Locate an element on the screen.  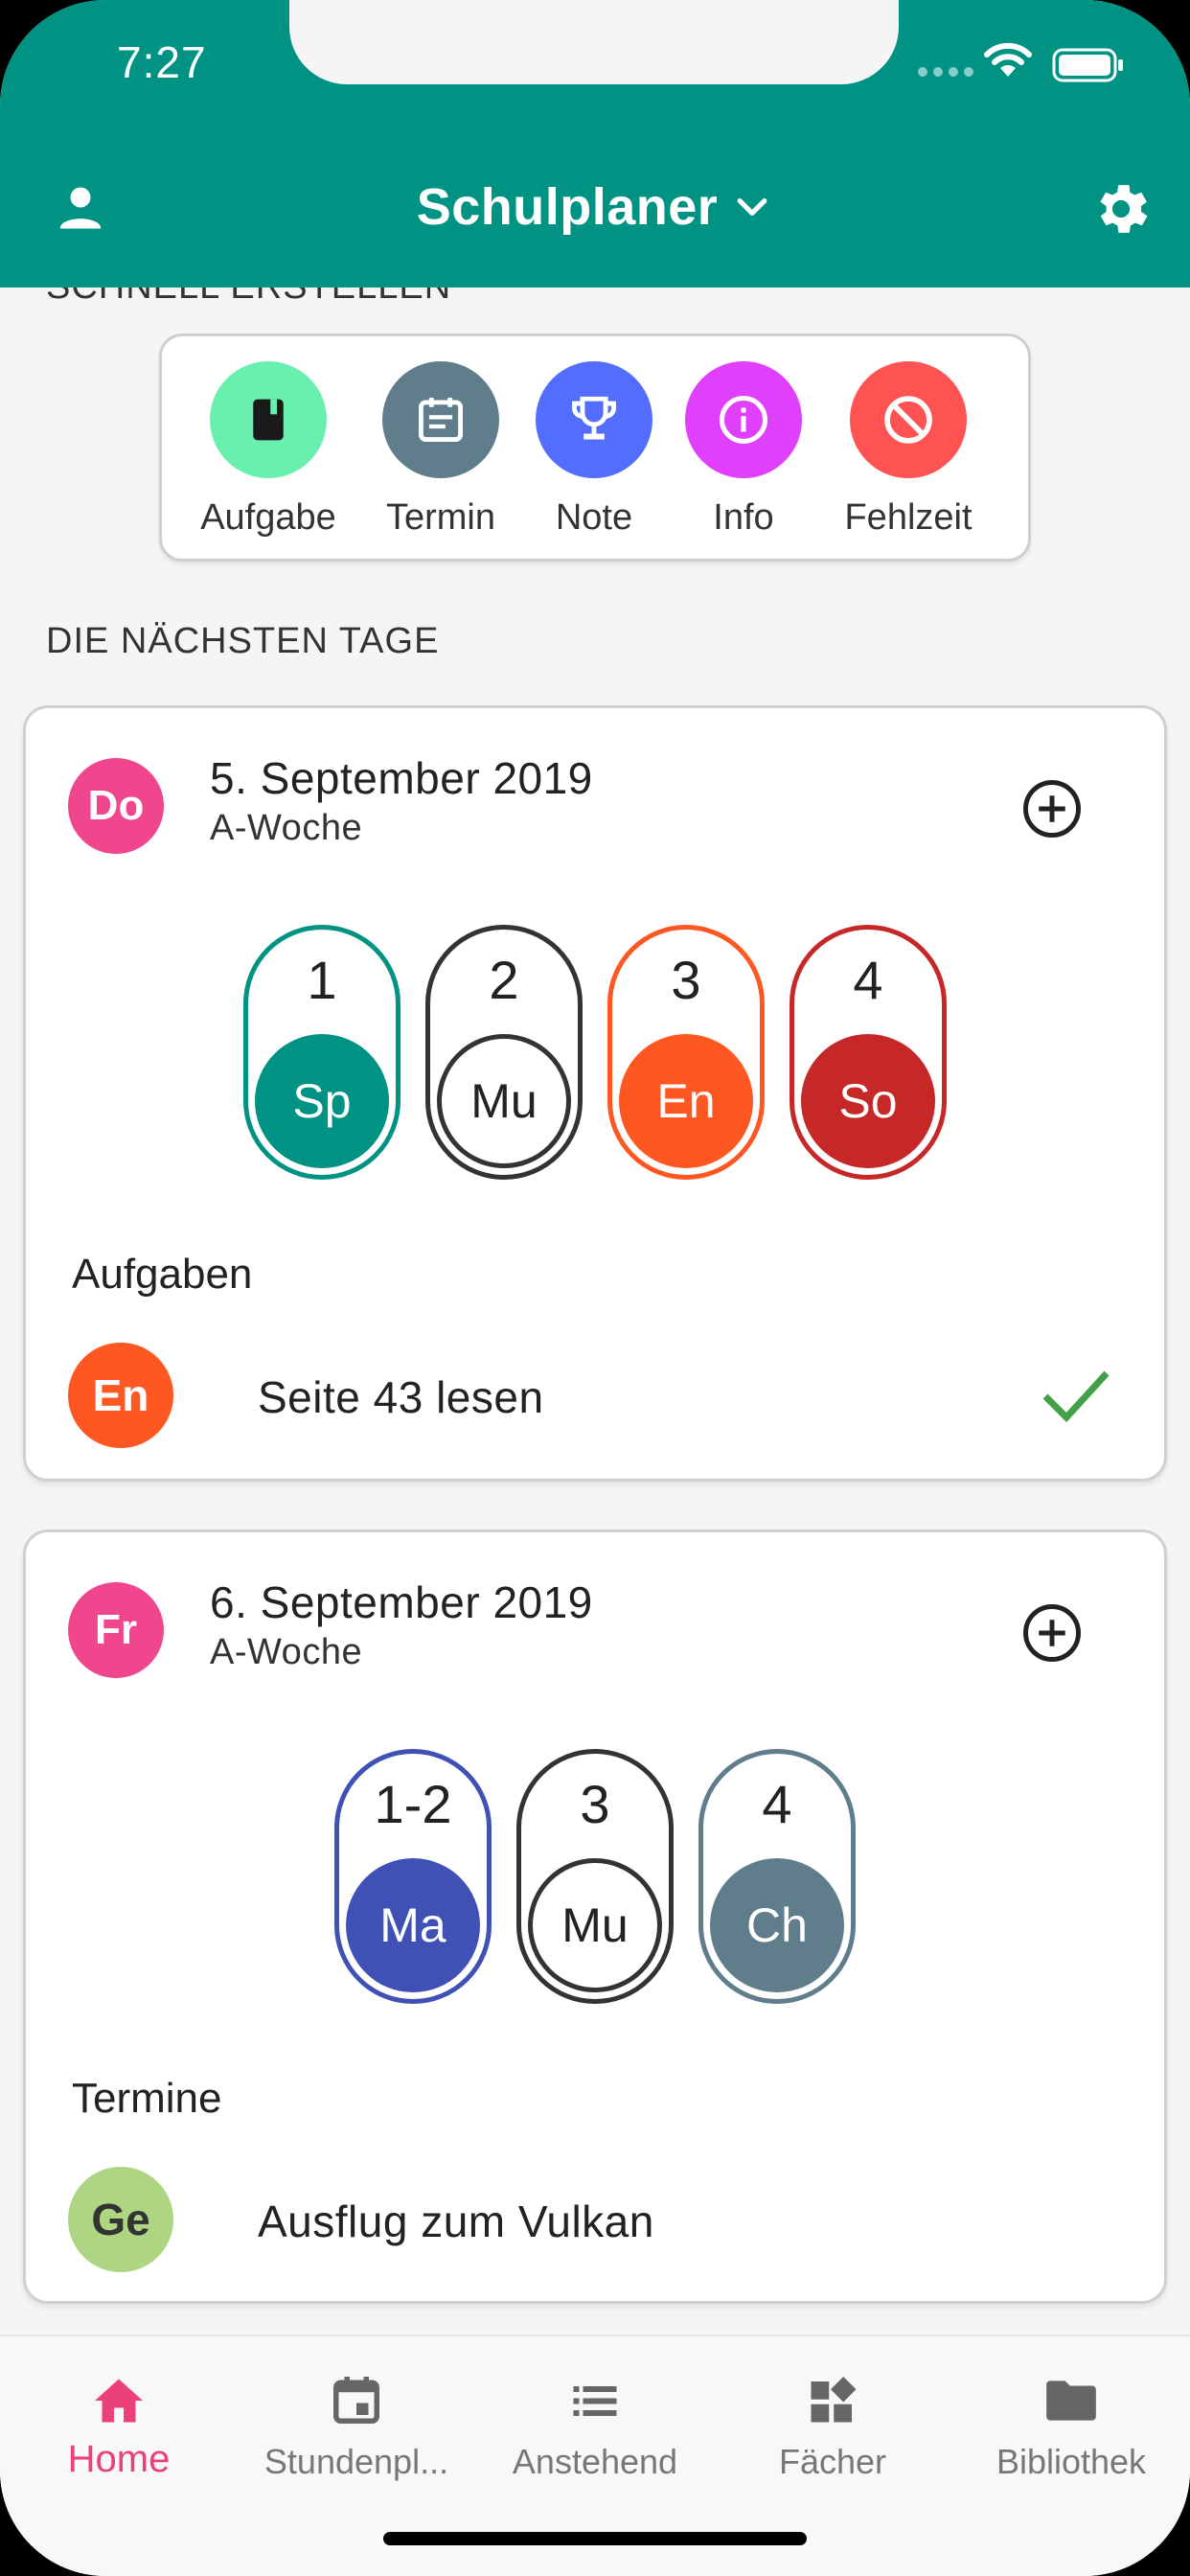
weekday-badge: Fr is located at coordinates (116, 1630).